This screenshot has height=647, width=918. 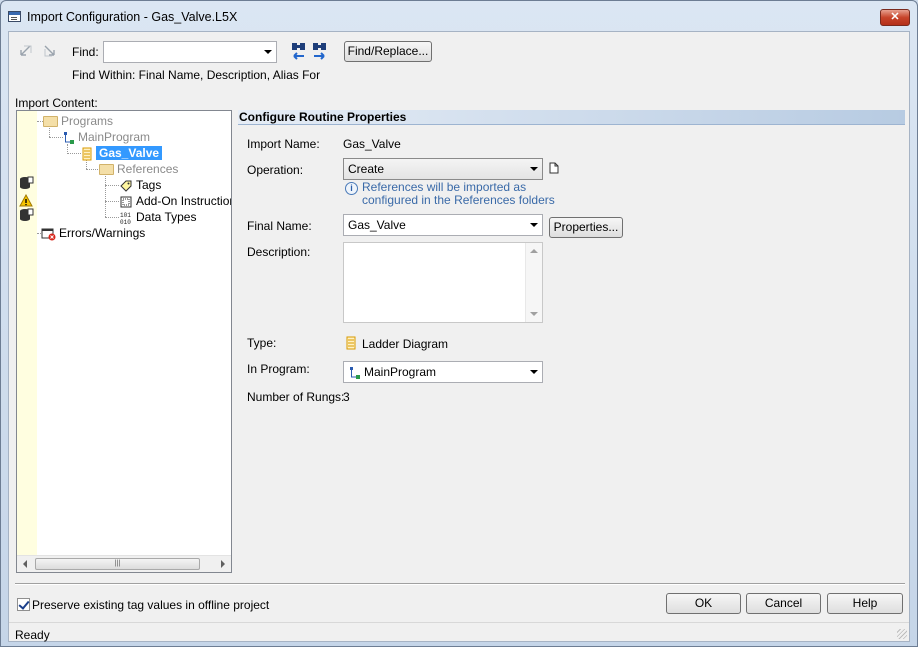 What do you see at coordinates (275, 170) in the screenshot?
I see `operation-label: Operation:` at bounding box center [275, 170].